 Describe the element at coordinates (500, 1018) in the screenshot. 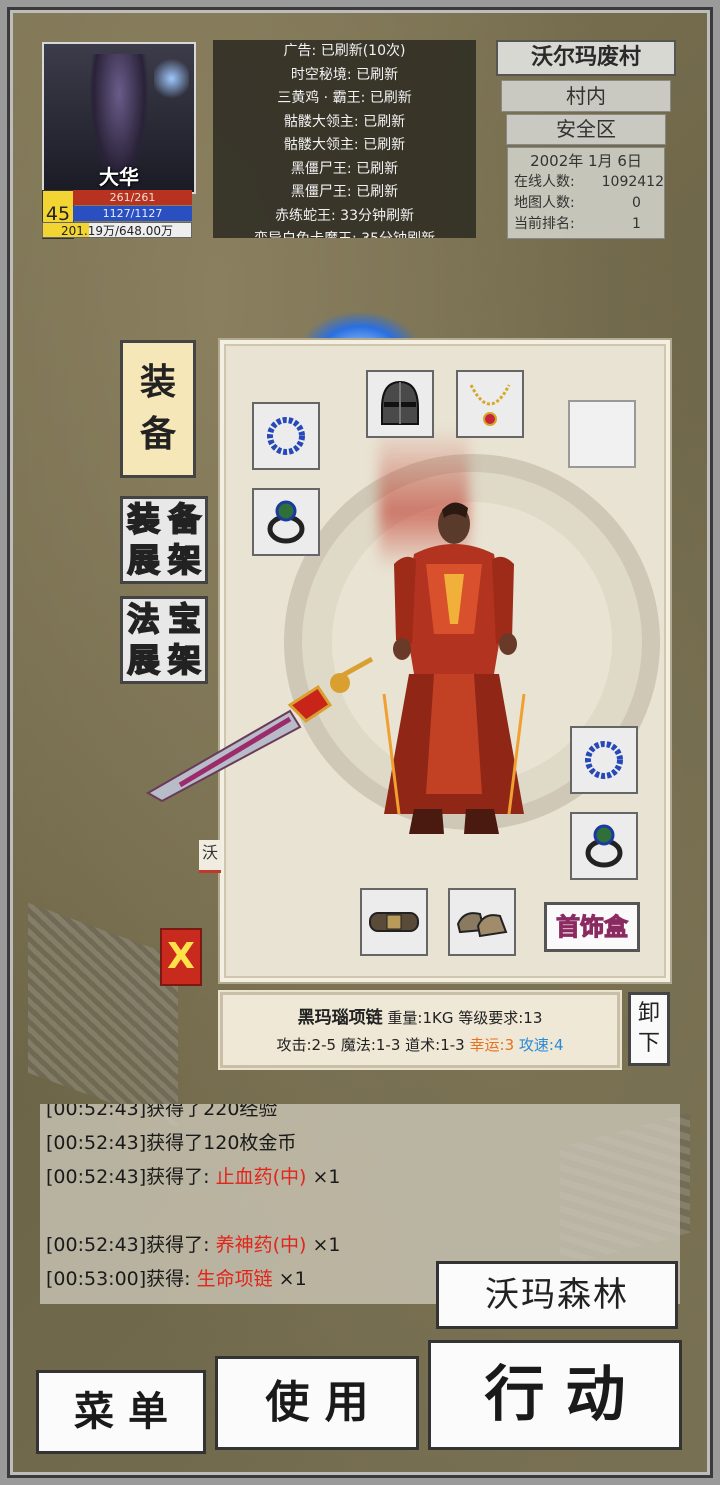

I see `item-level-req: 等级要求:13` at that location.